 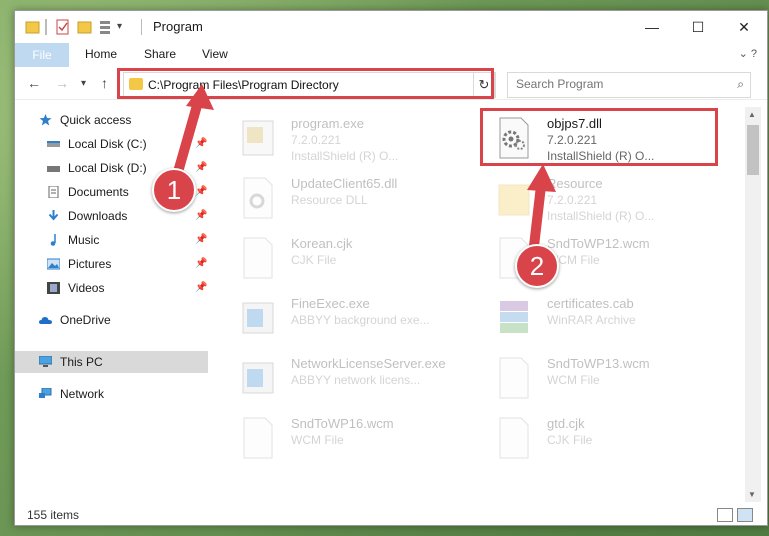 I want to click on scroll-up-icon: ▲, so click(x=752, y=114).